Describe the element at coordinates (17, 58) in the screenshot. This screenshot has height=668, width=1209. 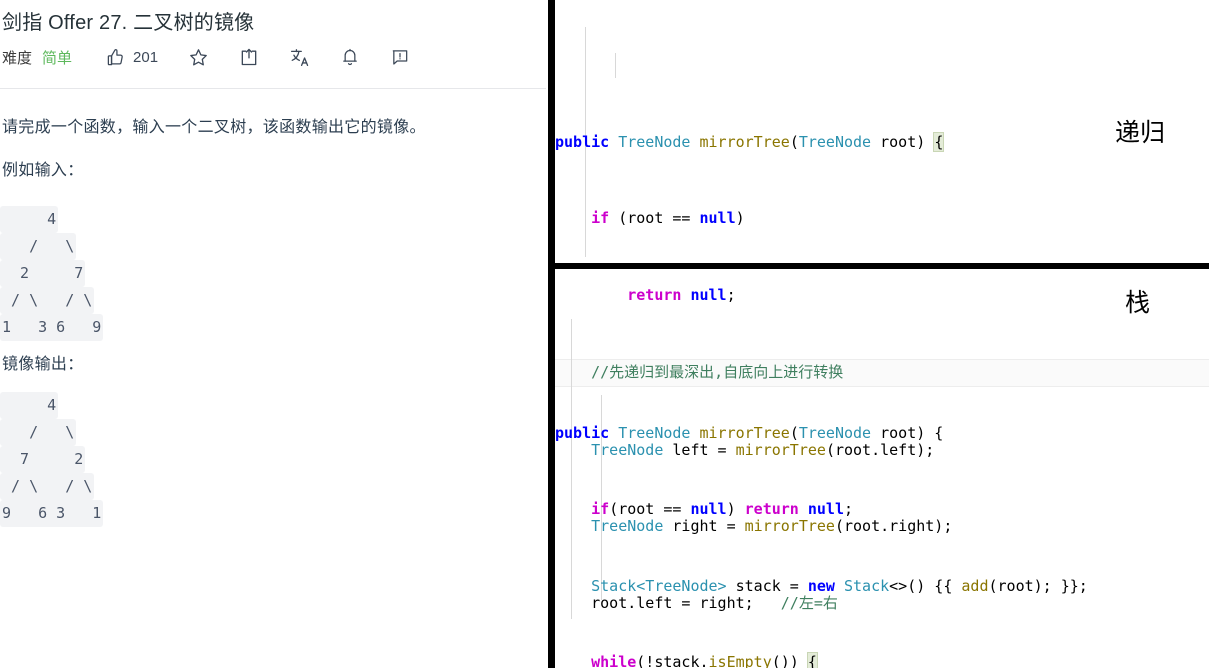
I see `difficulty-label: 难度` at that location.